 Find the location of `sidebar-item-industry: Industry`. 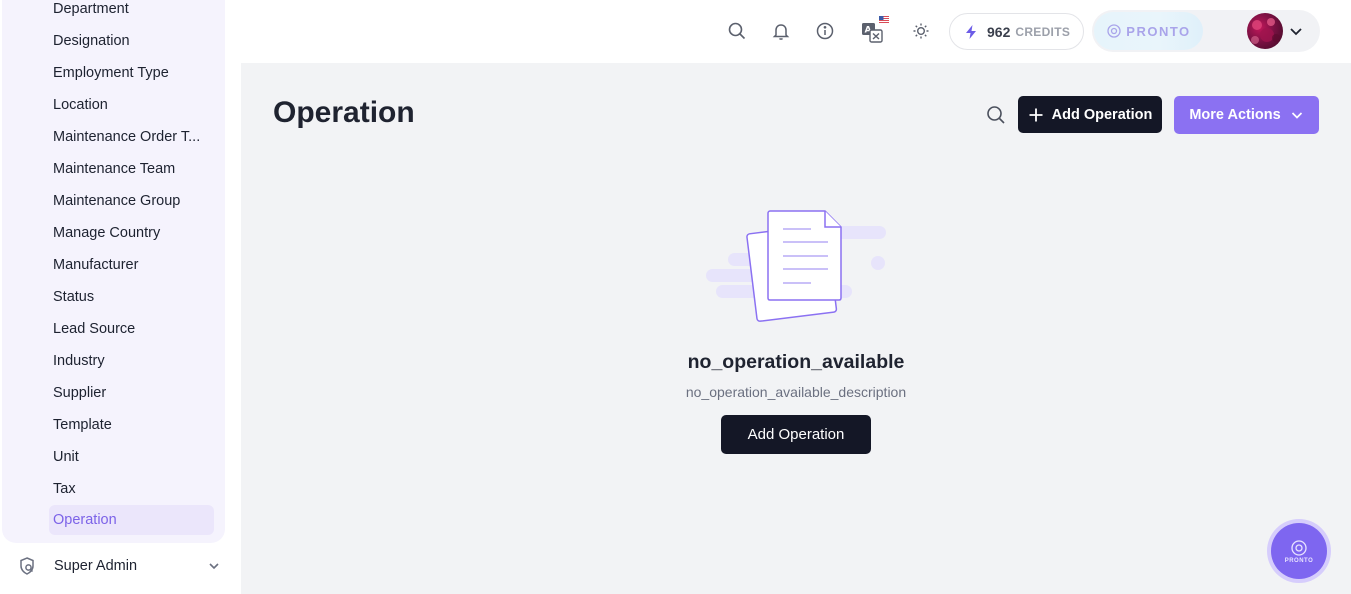

sidebar-item-industry: Industry is located at coordinates (131, 361).